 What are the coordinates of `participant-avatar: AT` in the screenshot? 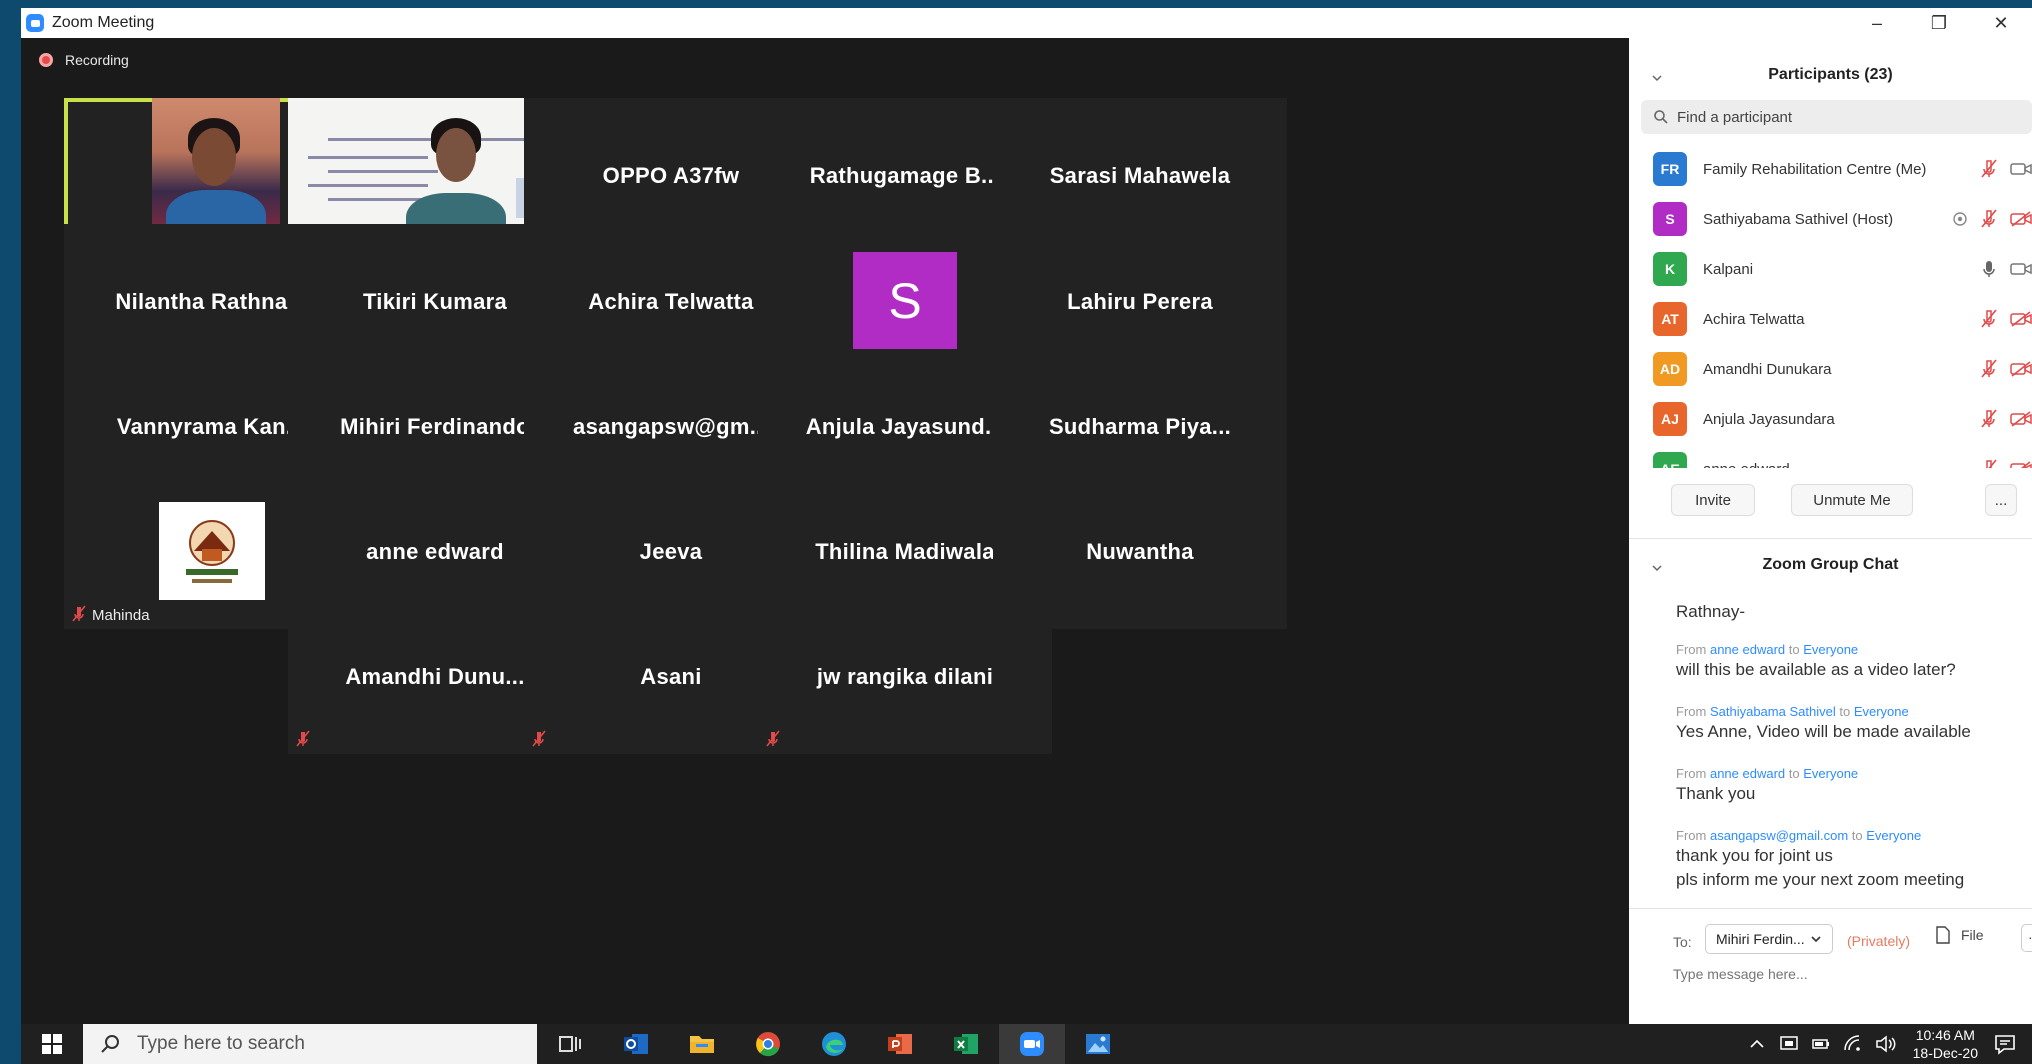 It's located at (1670, 319).